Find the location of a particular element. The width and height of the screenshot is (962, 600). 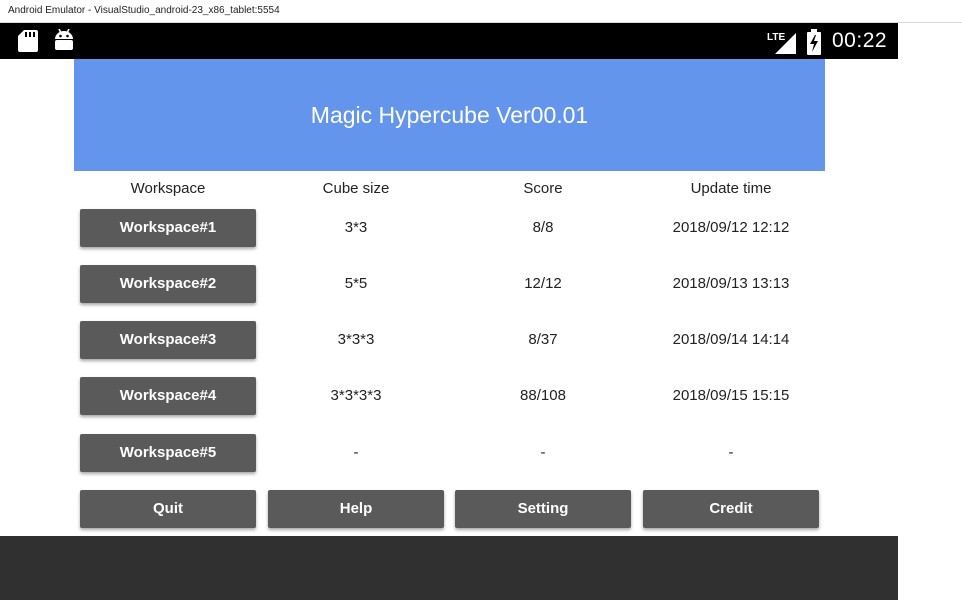

credit-button: Credit is located at coordinates (731, 509).